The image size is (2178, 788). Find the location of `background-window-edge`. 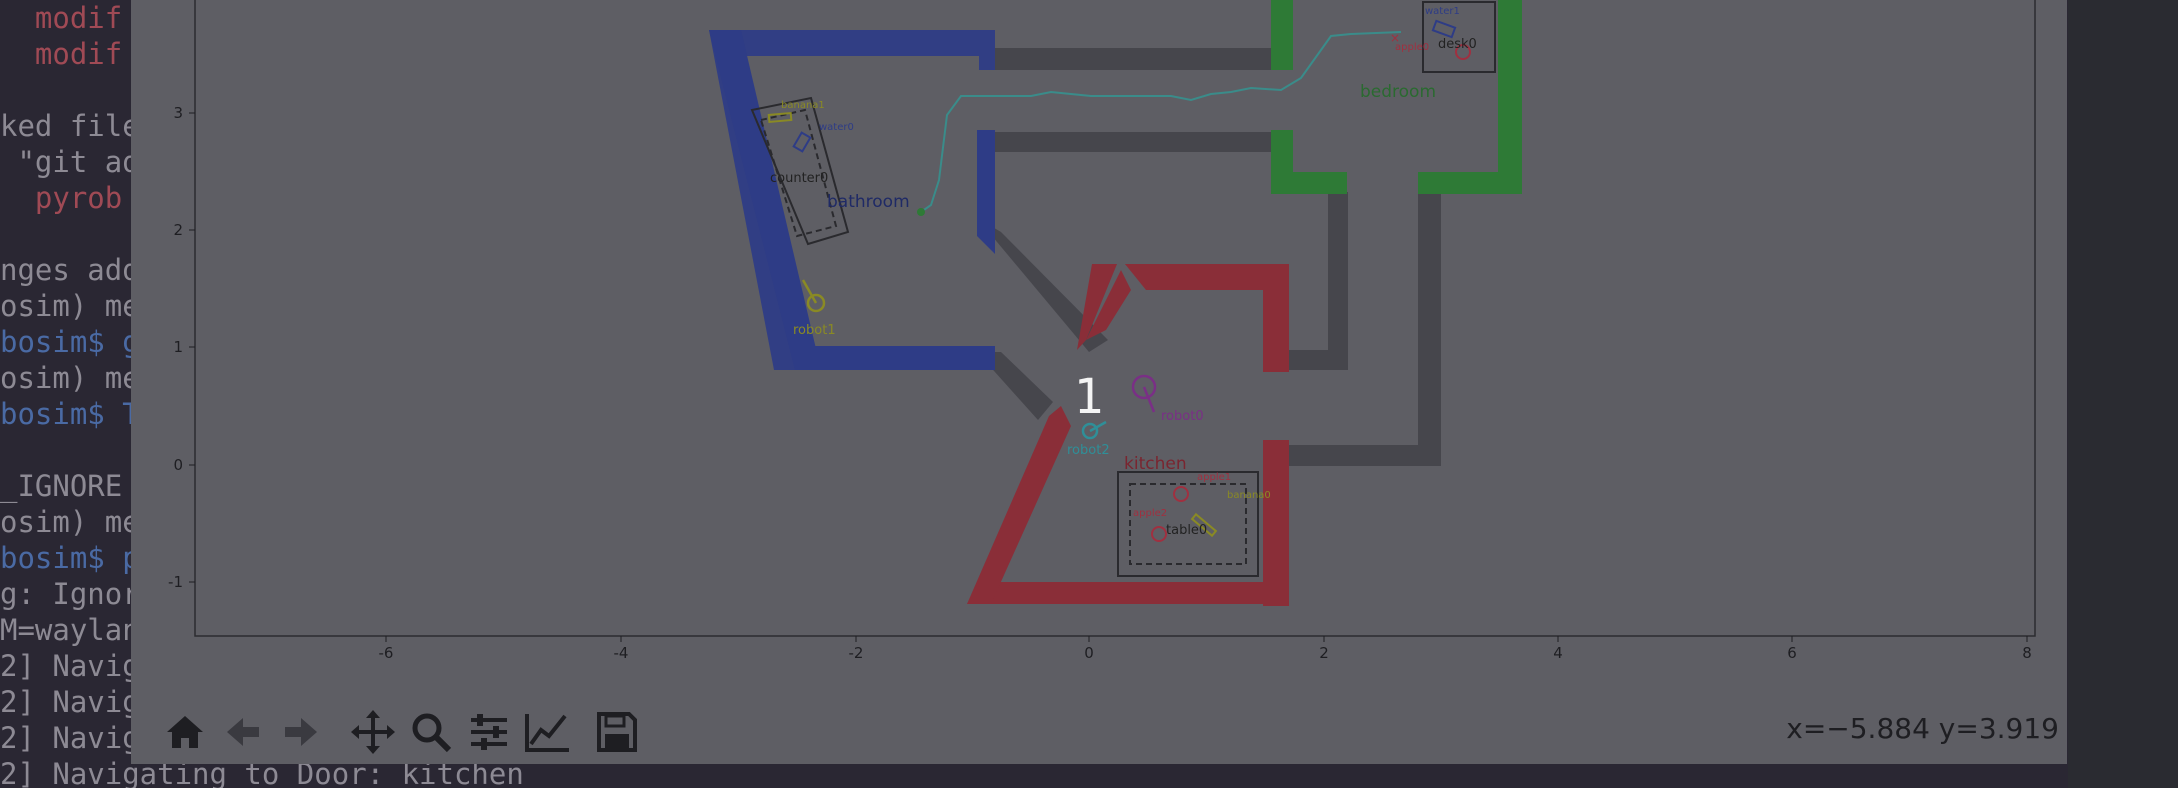

background-window-edge is located at coordinates (2123, 394).